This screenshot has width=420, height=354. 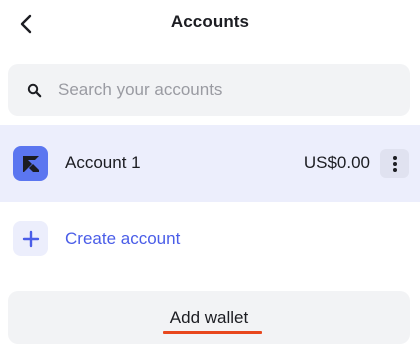 I want to click on account-balance: US$0.00, so click(x=336, y=162).